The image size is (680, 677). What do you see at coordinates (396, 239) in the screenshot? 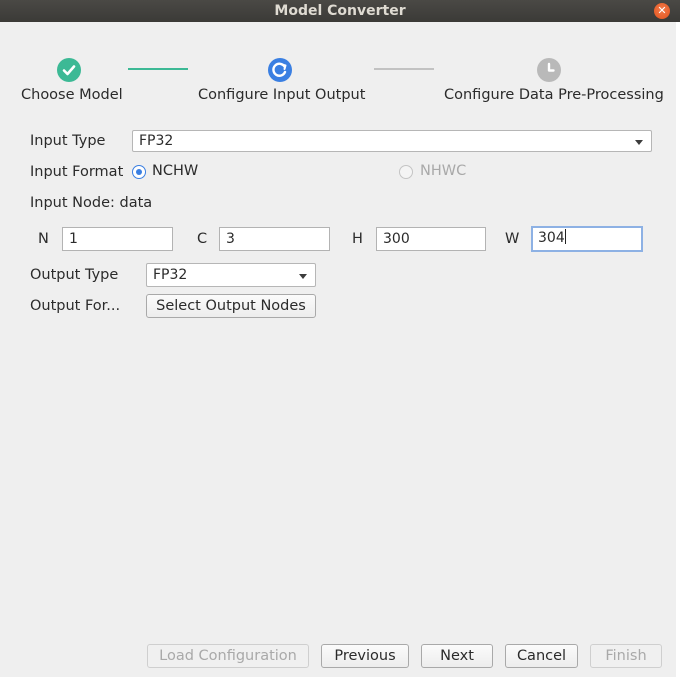
I see `dim-h-value: 300` at bounding box center [396, 239].